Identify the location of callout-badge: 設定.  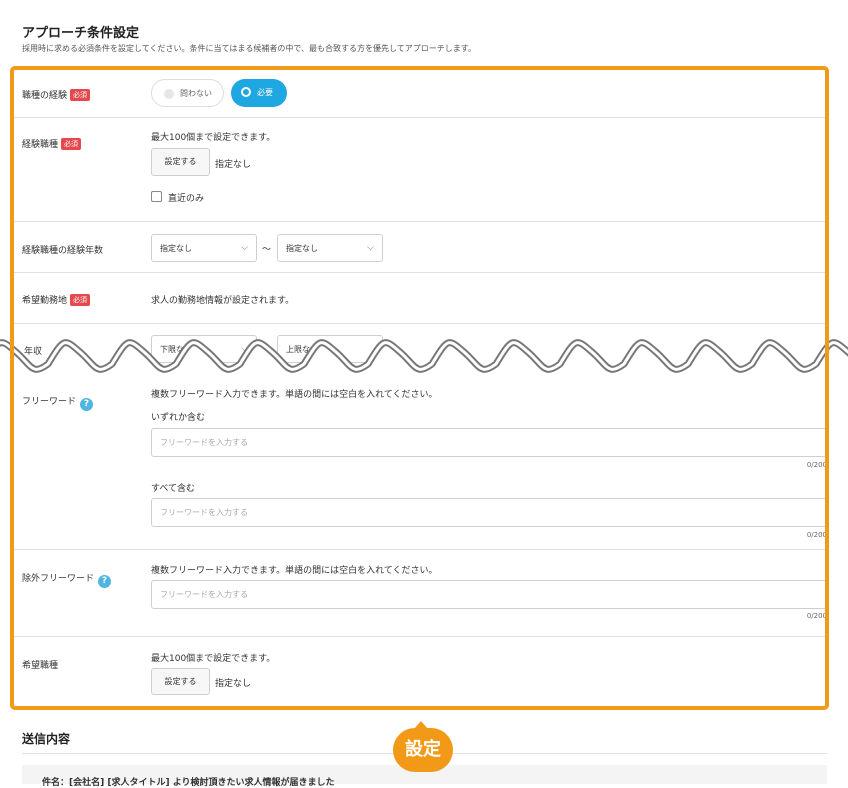
(423, 750).